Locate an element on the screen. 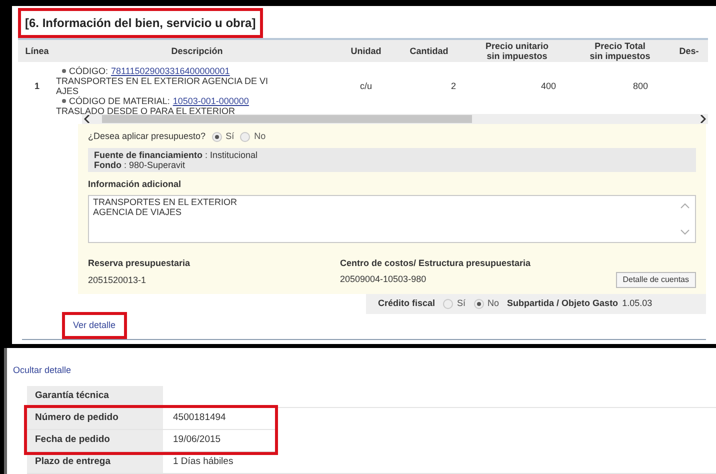  column-header: Unidad is located at coordinates (366, 51).